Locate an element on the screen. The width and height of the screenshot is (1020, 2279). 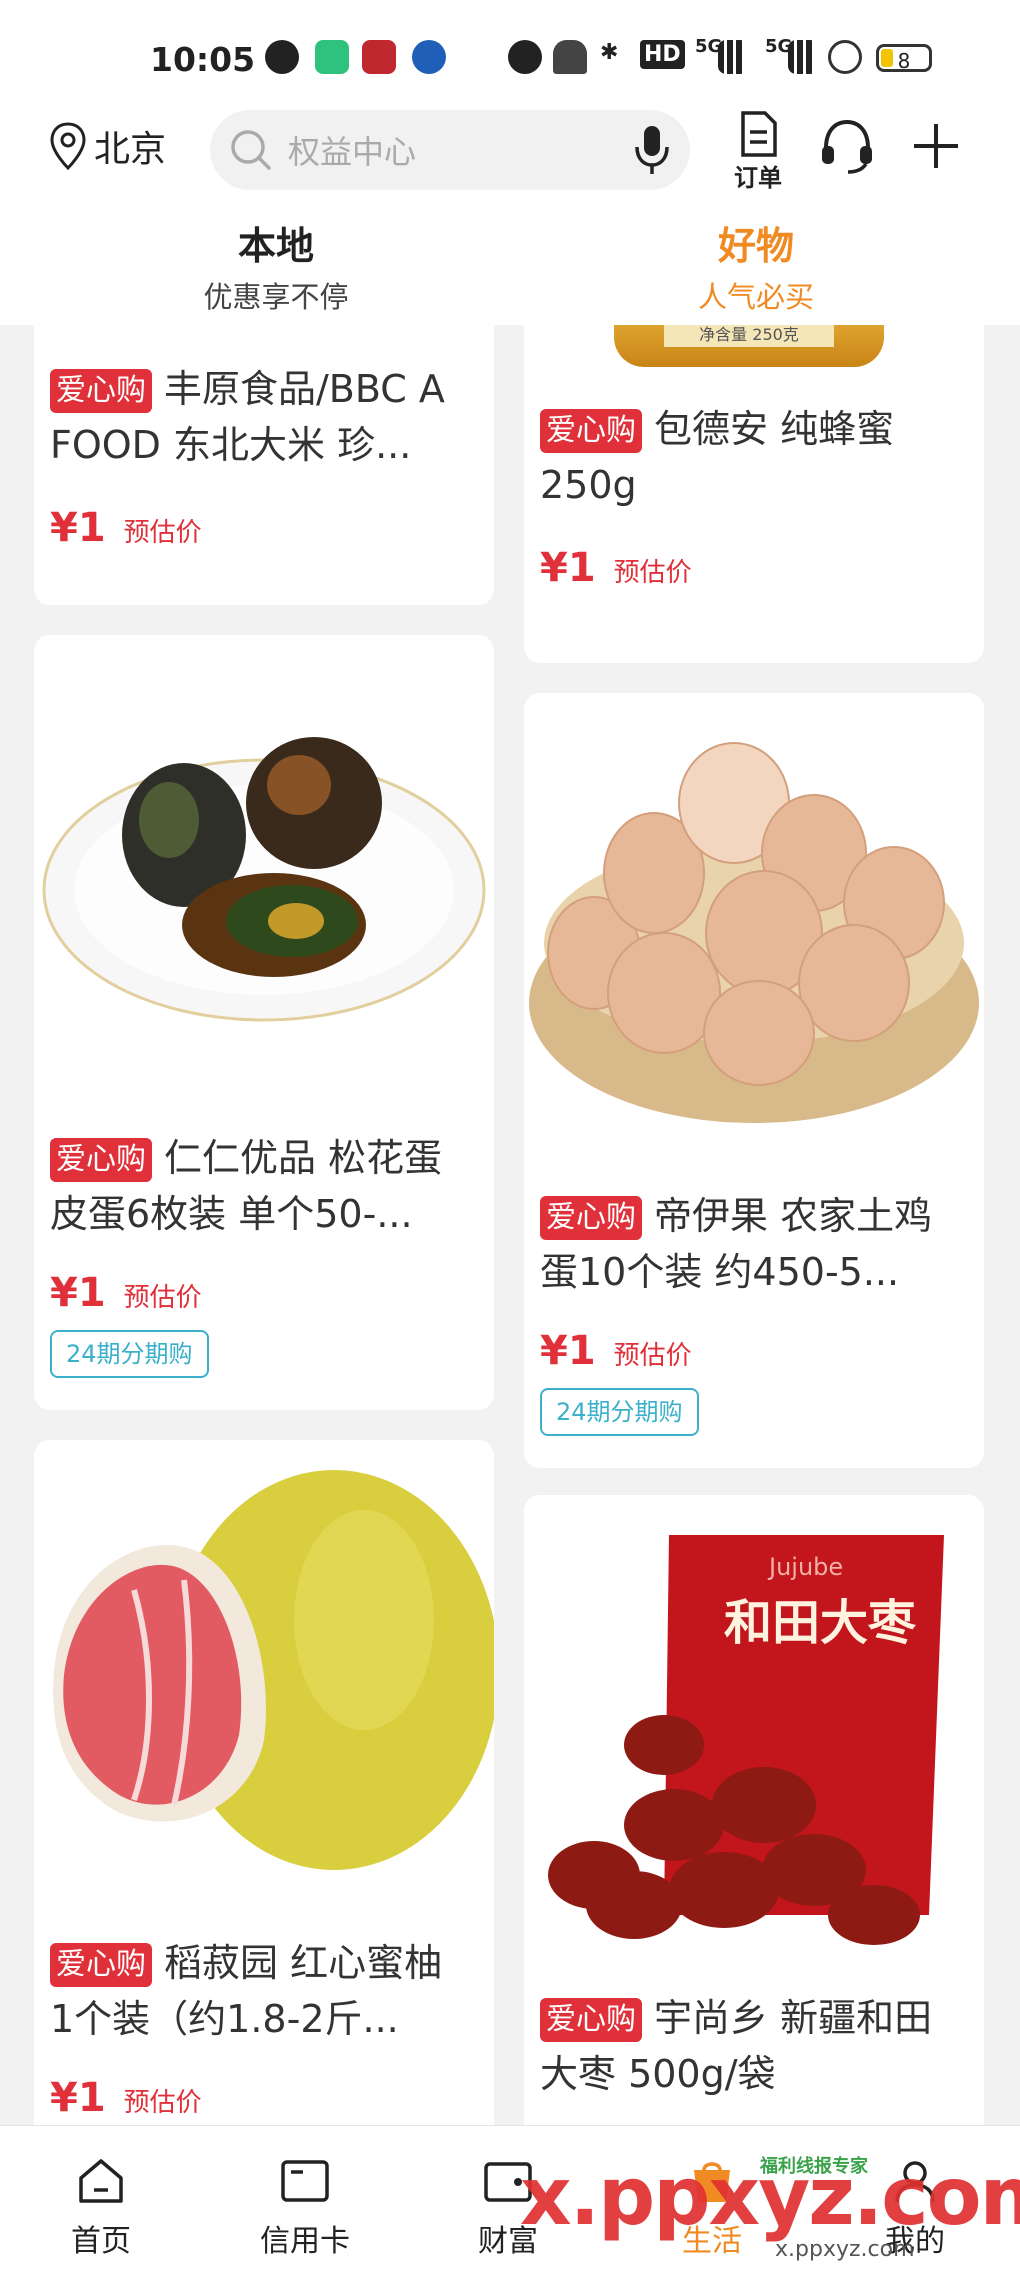
home-icon is located at coordinates (101, 2181).